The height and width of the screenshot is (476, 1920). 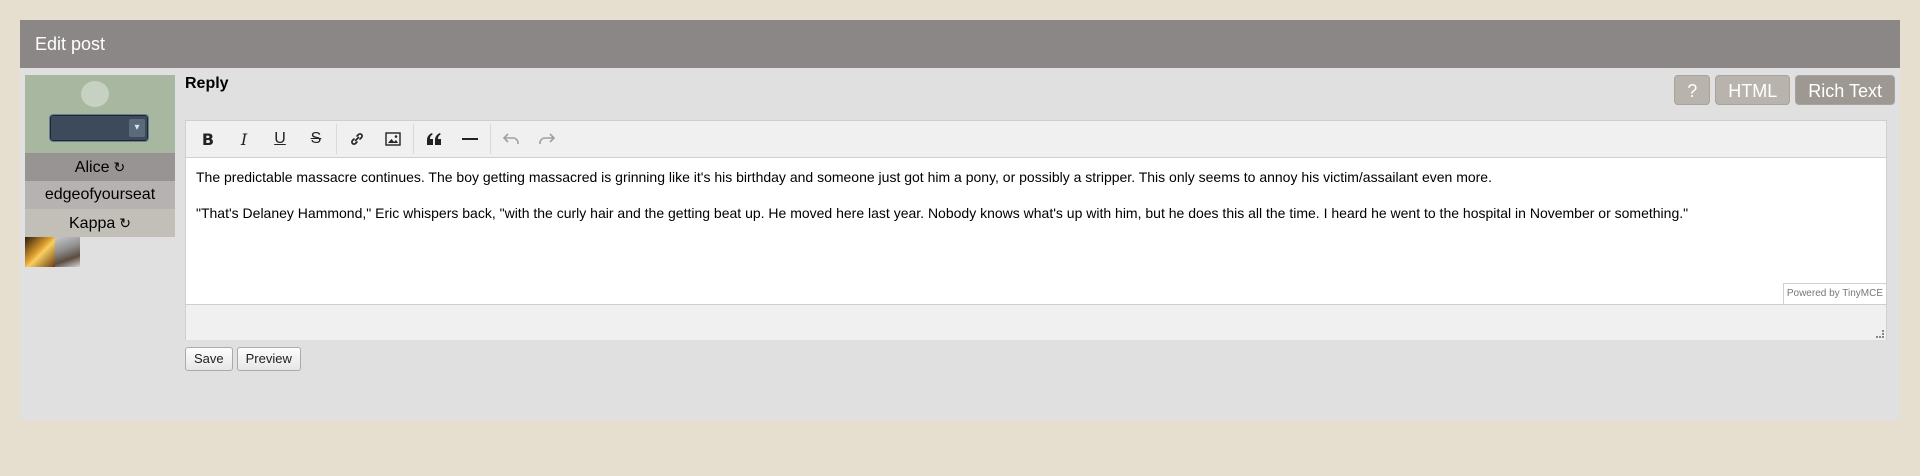 I want to click on user-name-kappa: Kappa ↻, so click(x=100, y=223).